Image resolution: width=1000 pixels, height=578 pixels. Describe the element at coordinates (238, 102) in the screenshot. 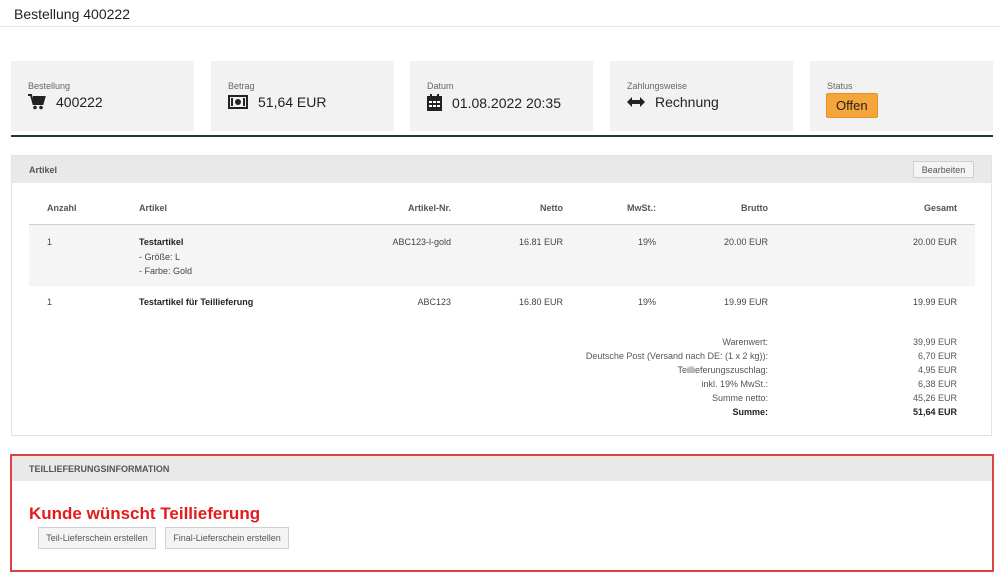

I see `money-icon` at that location.